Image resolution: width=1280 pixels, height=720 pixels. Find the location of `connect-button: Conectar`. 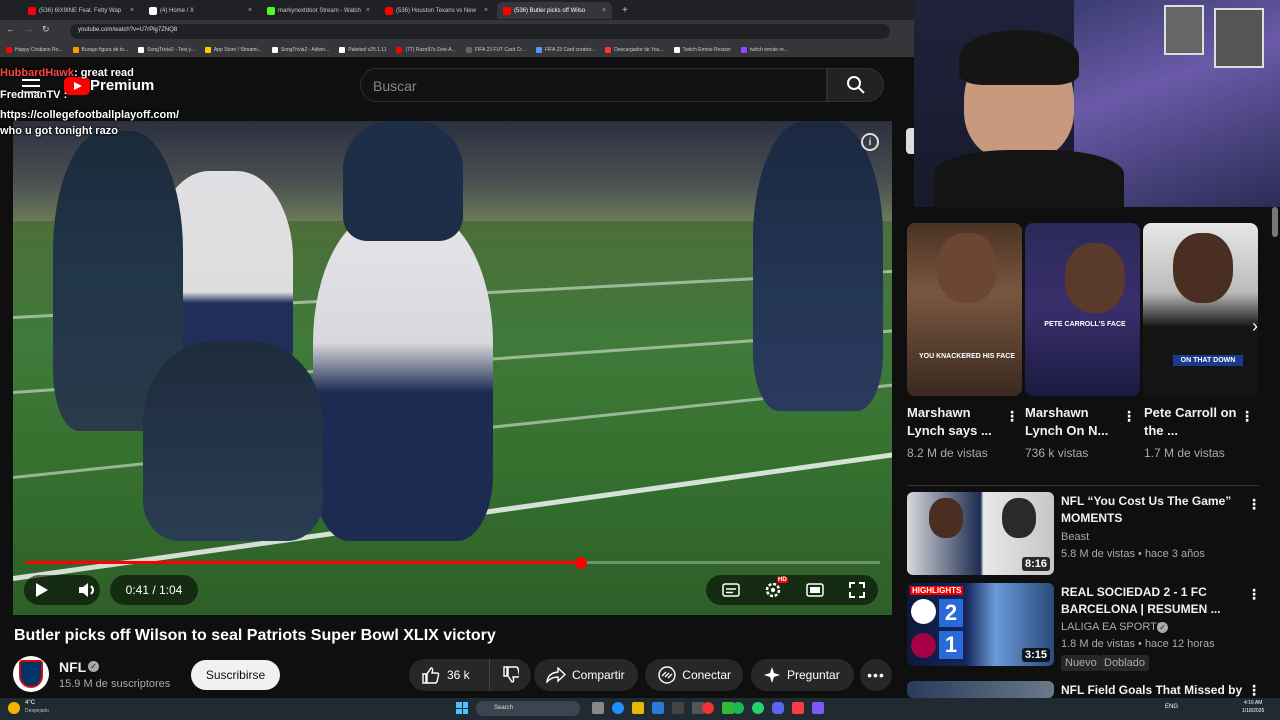

connect-button: Conectar is located at coordinates (694, 675).